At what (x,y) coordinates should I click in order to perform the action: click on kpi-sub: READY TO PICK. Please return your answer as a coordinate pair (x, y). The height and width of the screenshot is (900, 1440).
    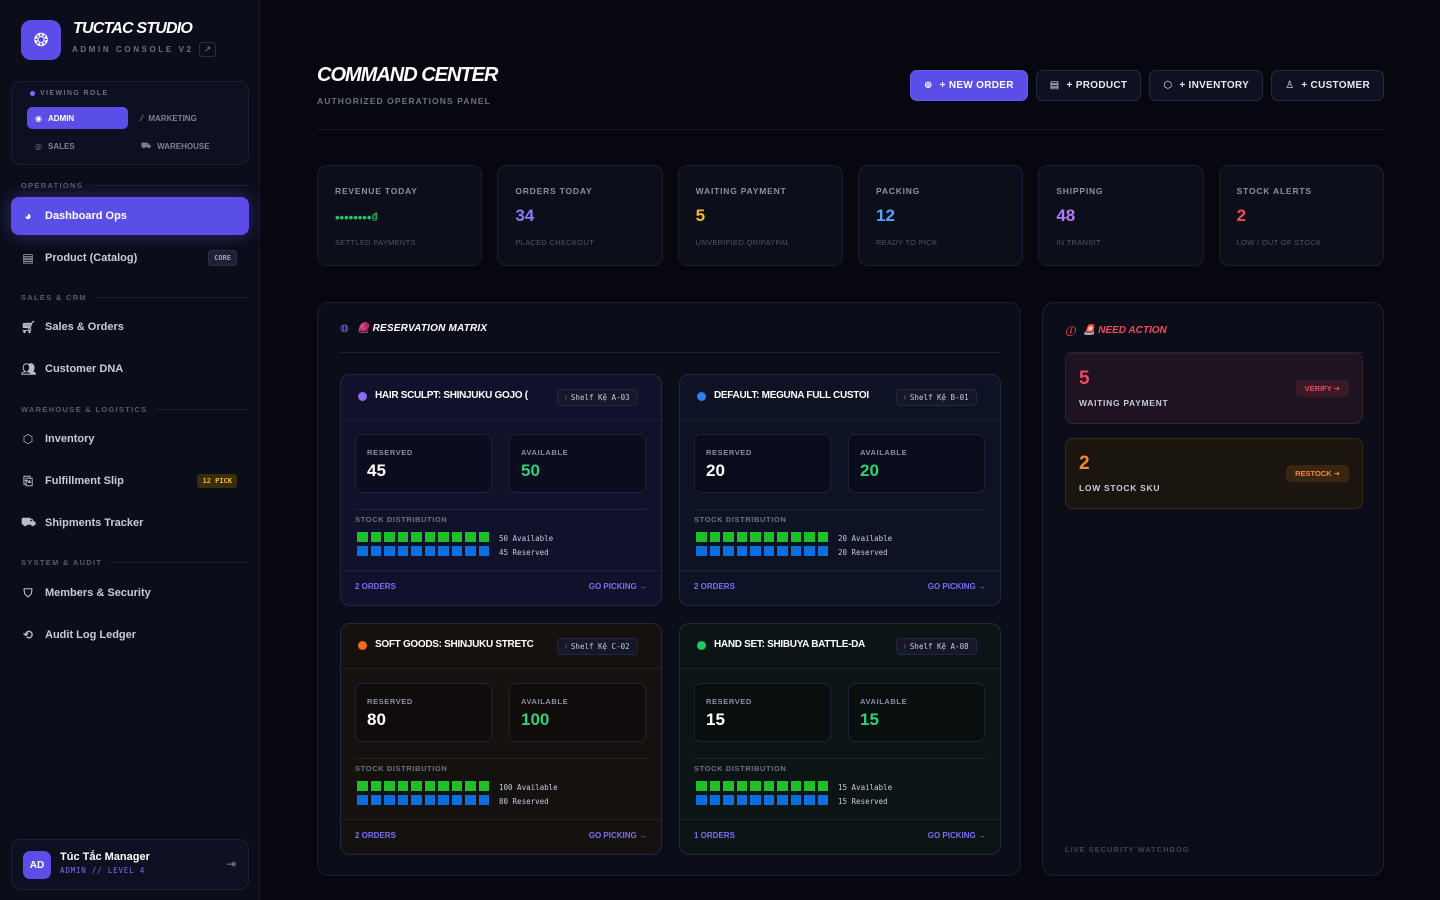
    Looking at the image, I should click on (906, 242).